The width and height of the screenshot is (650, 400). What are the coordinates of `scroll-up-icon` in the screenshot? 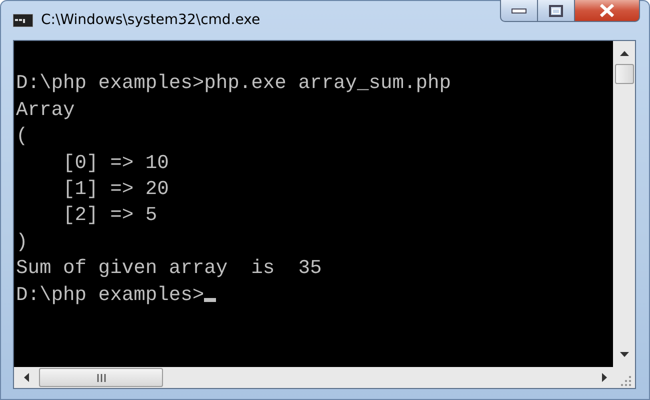 It's located at (624, 53).